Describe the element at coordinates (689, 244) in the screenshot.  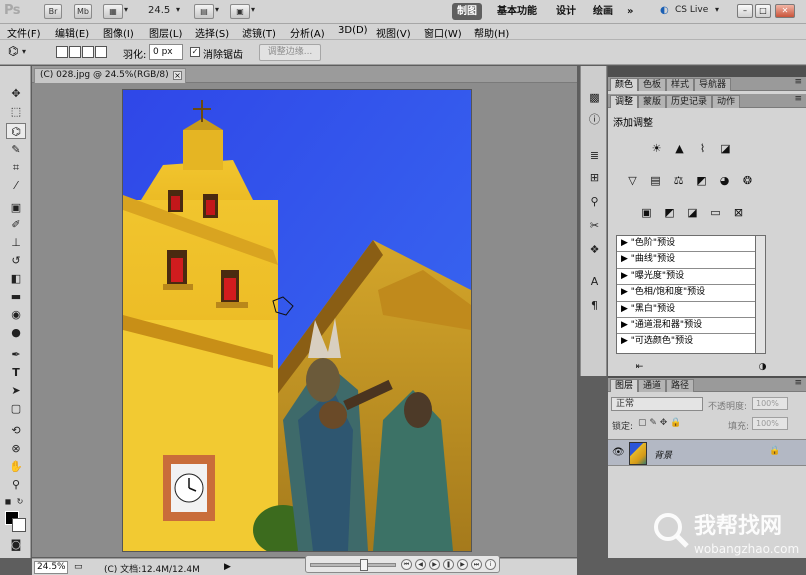
I see `list-item: ▶ "色阶"预设` at that location.